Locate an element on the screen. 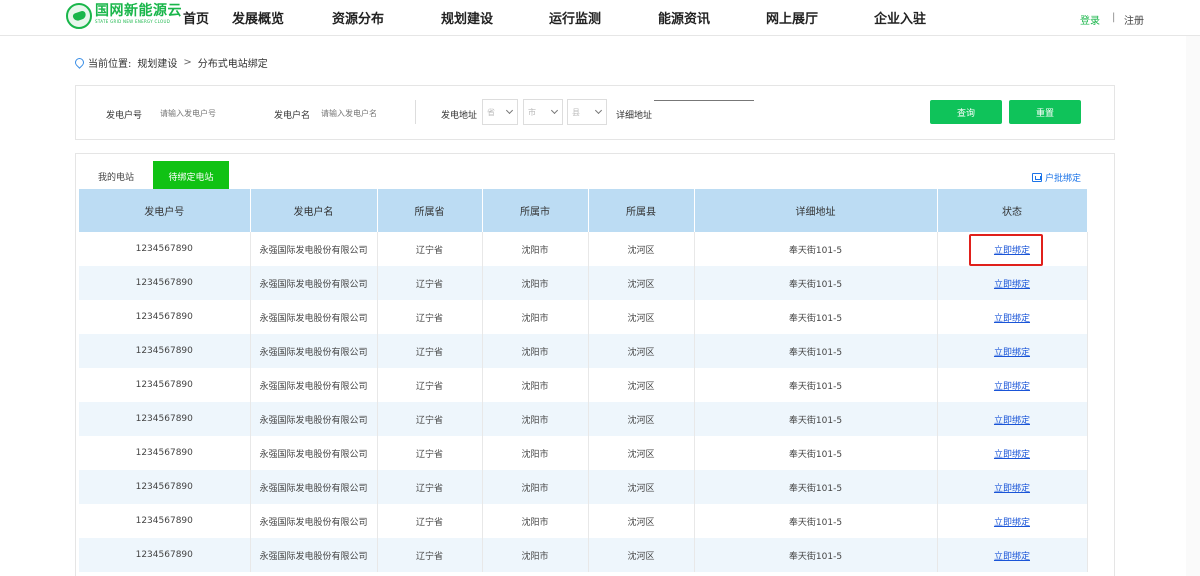  detail-address-input is located at coordinates (704, 100).